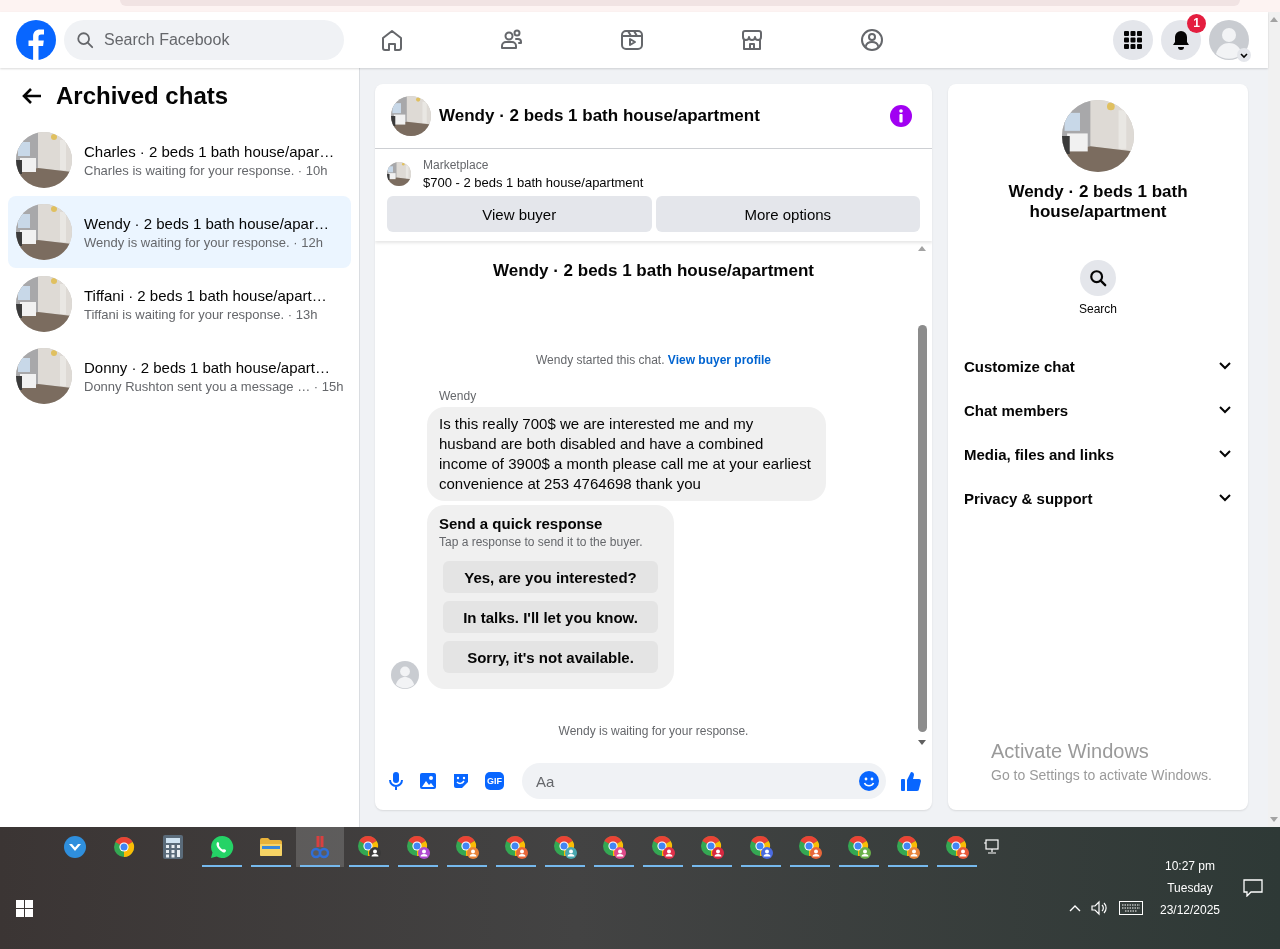 This screenshot has width=1280, height=949. What do you see at coordinates (204, 242) in the screenshot?
I see `chat-preview: Wendy is waiting for your response. · 12h` at bounding box center [204, 242].